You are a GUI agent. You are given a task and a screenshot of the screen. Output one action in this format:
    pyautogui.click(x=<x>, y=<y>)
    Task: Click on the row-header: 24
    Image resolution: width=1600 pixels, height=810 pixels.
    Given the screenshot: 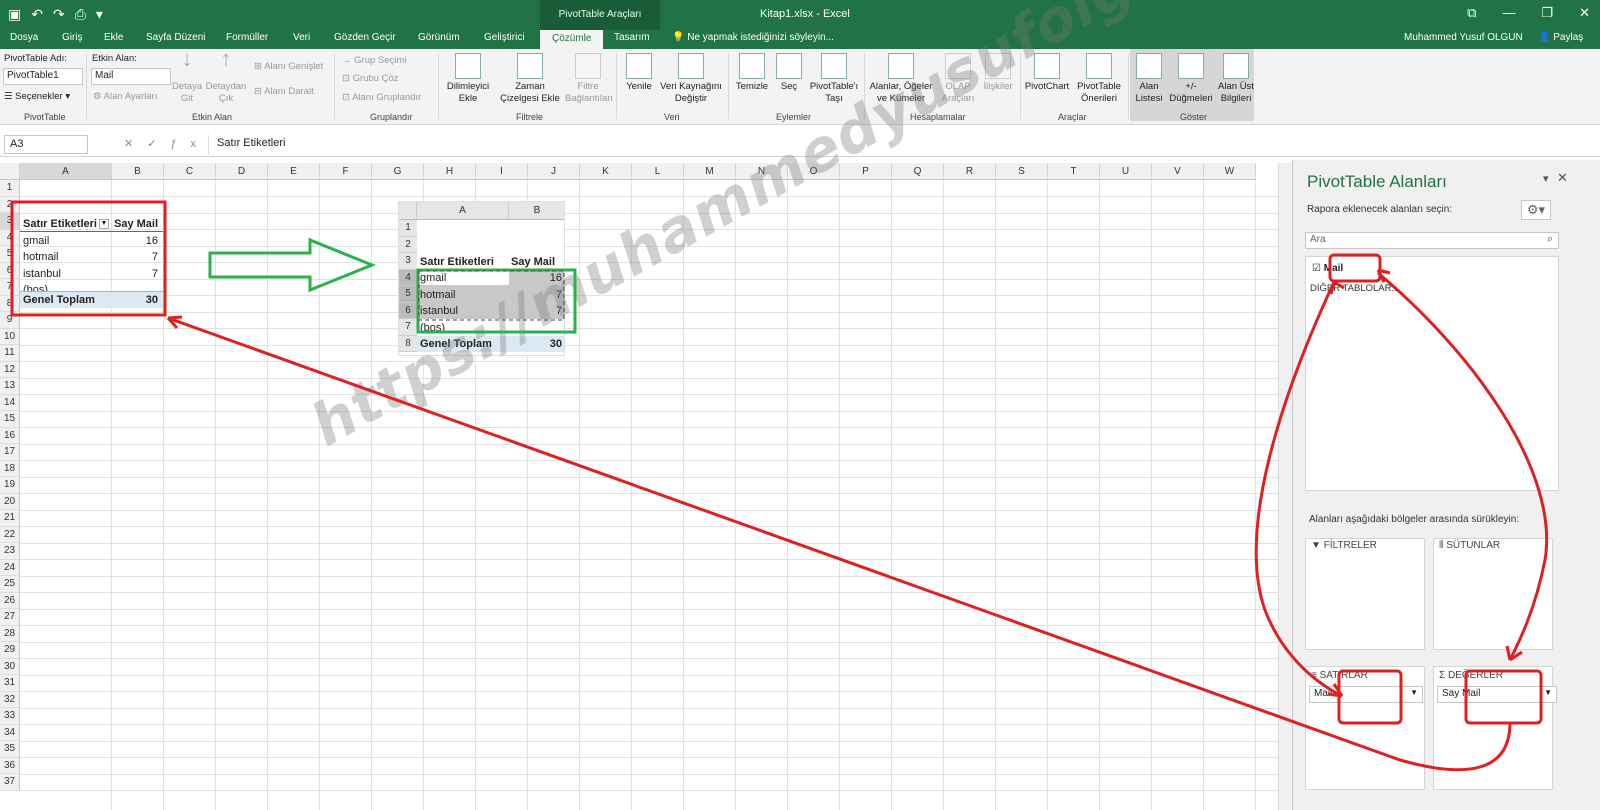 What is the action you would take?
    pyautogui.click(x=10, y=567)
    